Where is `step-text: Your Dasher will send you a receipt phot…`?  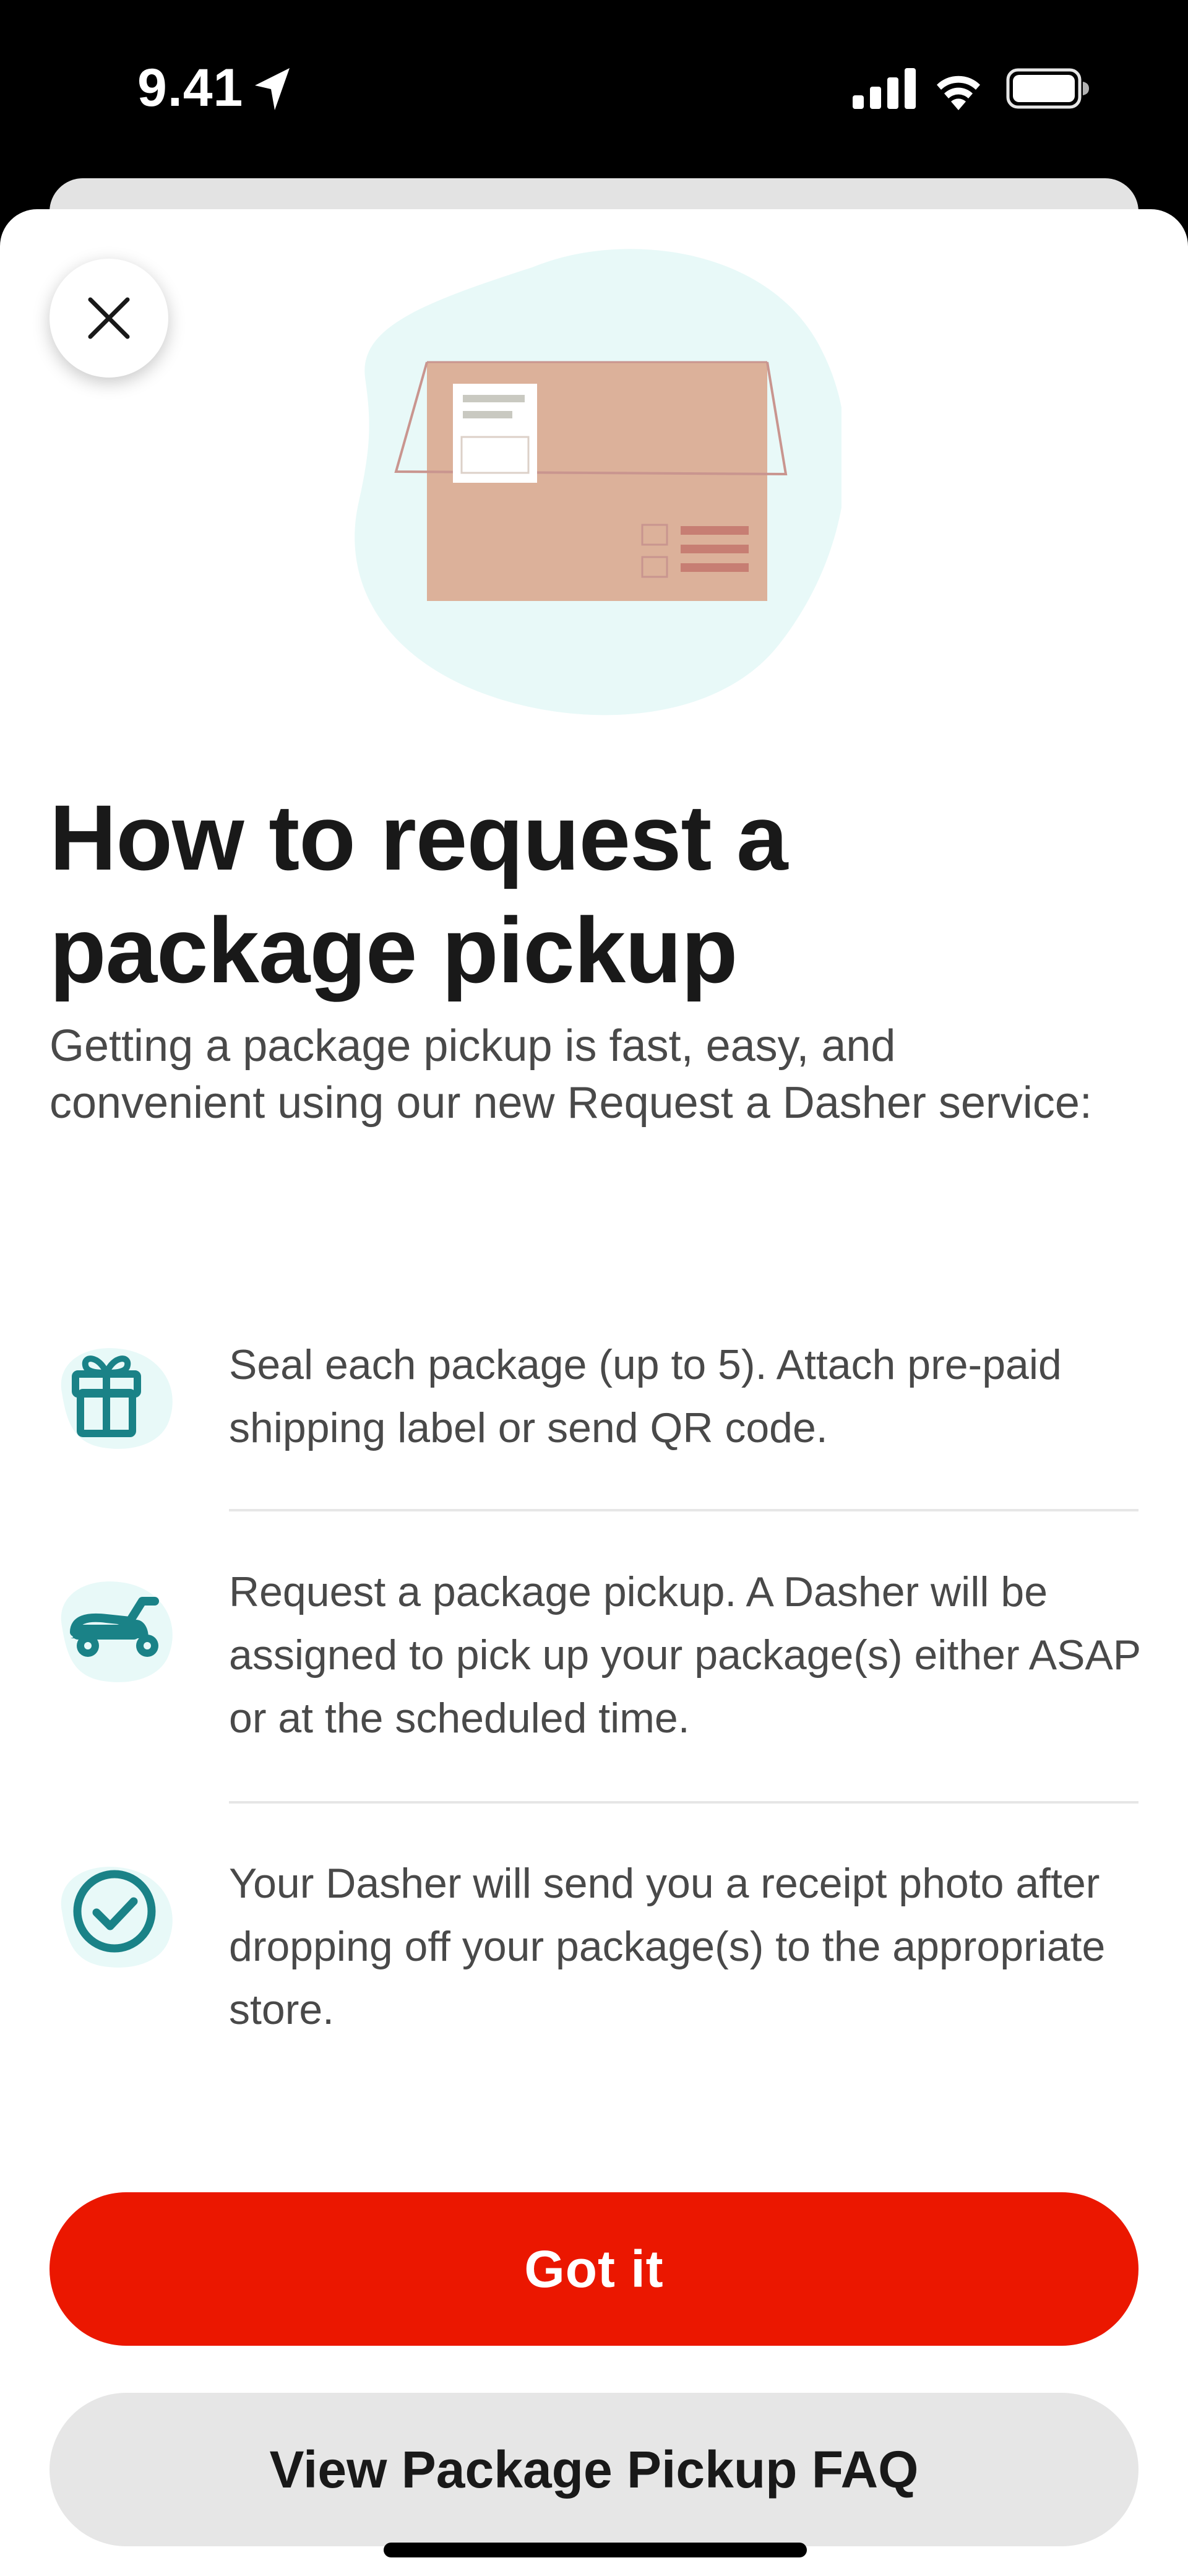
step-text: Your Dasher will send you a receipt phot… is located at coordinates (667, 1946).